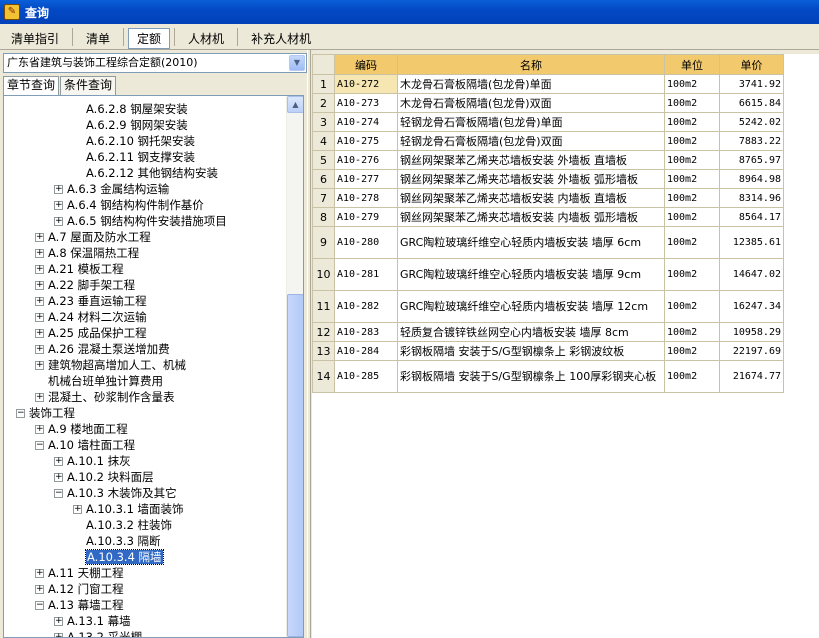 This screenshot has height=638, width=819. What do you see at coordinates (366, 64) in the screenshot?
I see `col-header-code: 编码` at bounding box center [366, 64].